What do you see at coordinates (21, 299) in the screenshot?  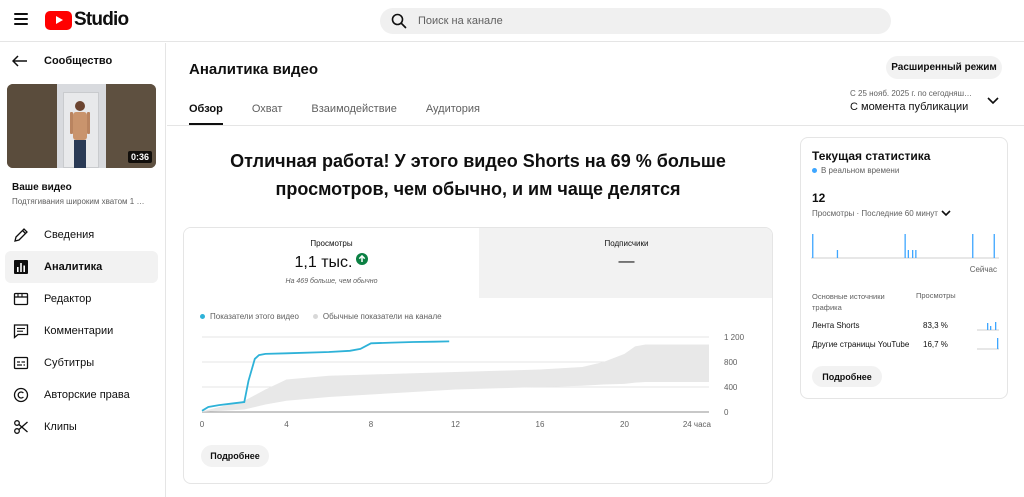 I see `editor-icon` at bounding box center [21, 299].